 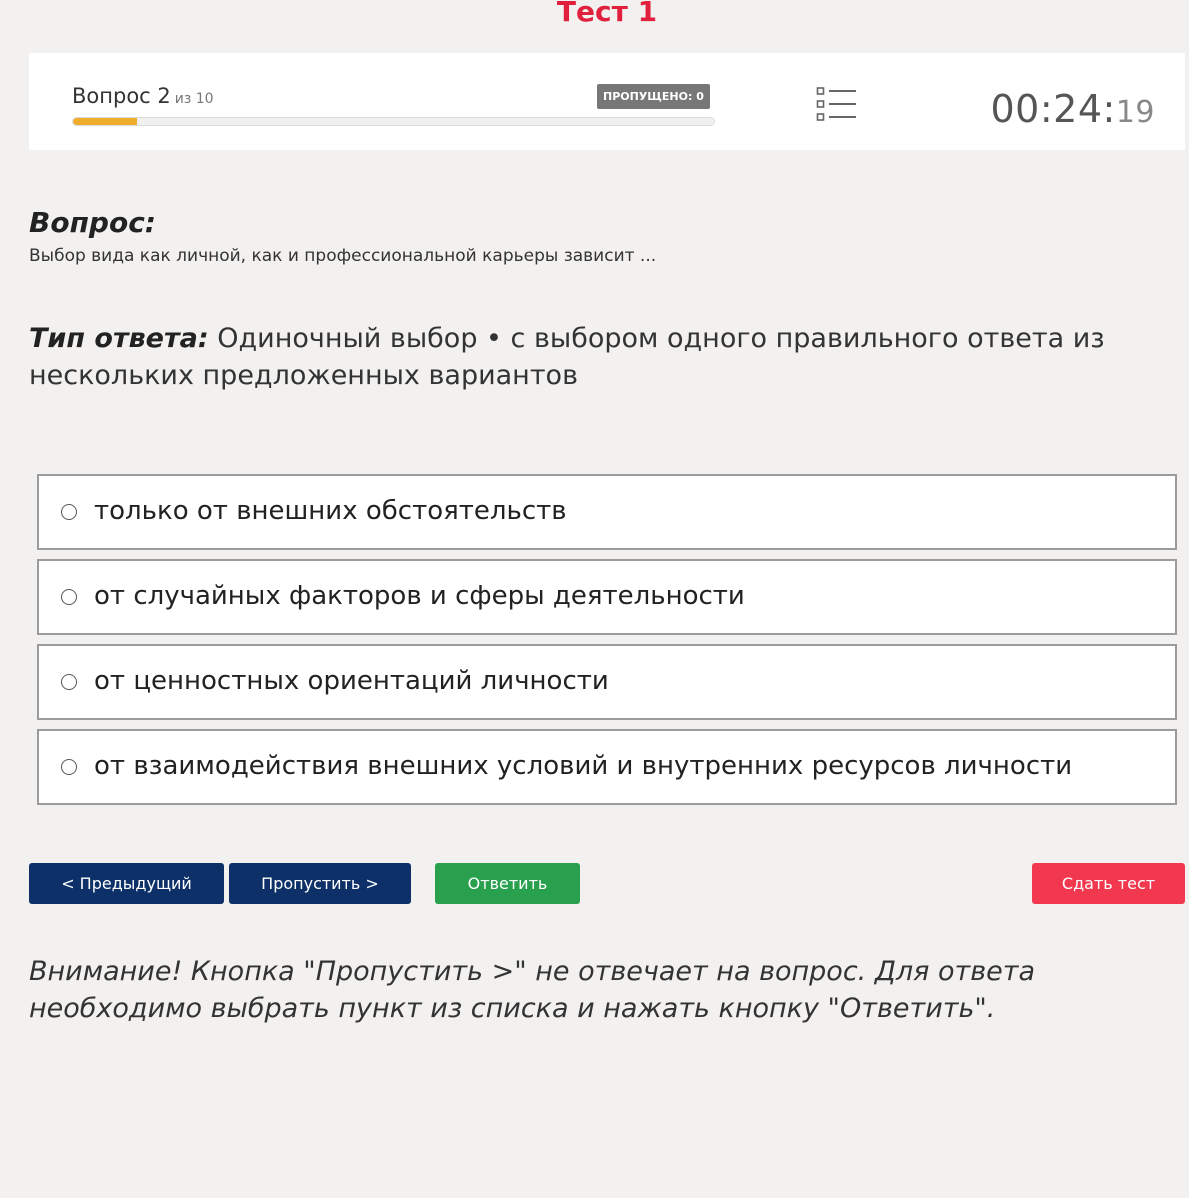 What do you see at coordinates (607, 14) in the screenshot?
I see `page-title: Тест 1` at bounding box center [607, 14].